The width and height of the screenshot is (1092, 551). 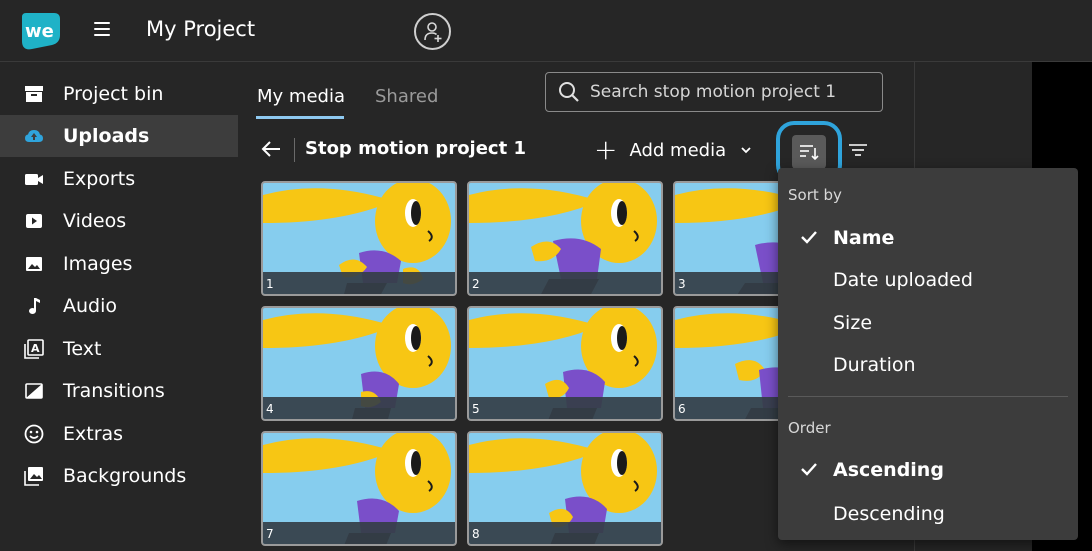 What do you see at coordinates (34, 179) in the screenshot?
I see `camera-icon` at bounding box center [34, 179].